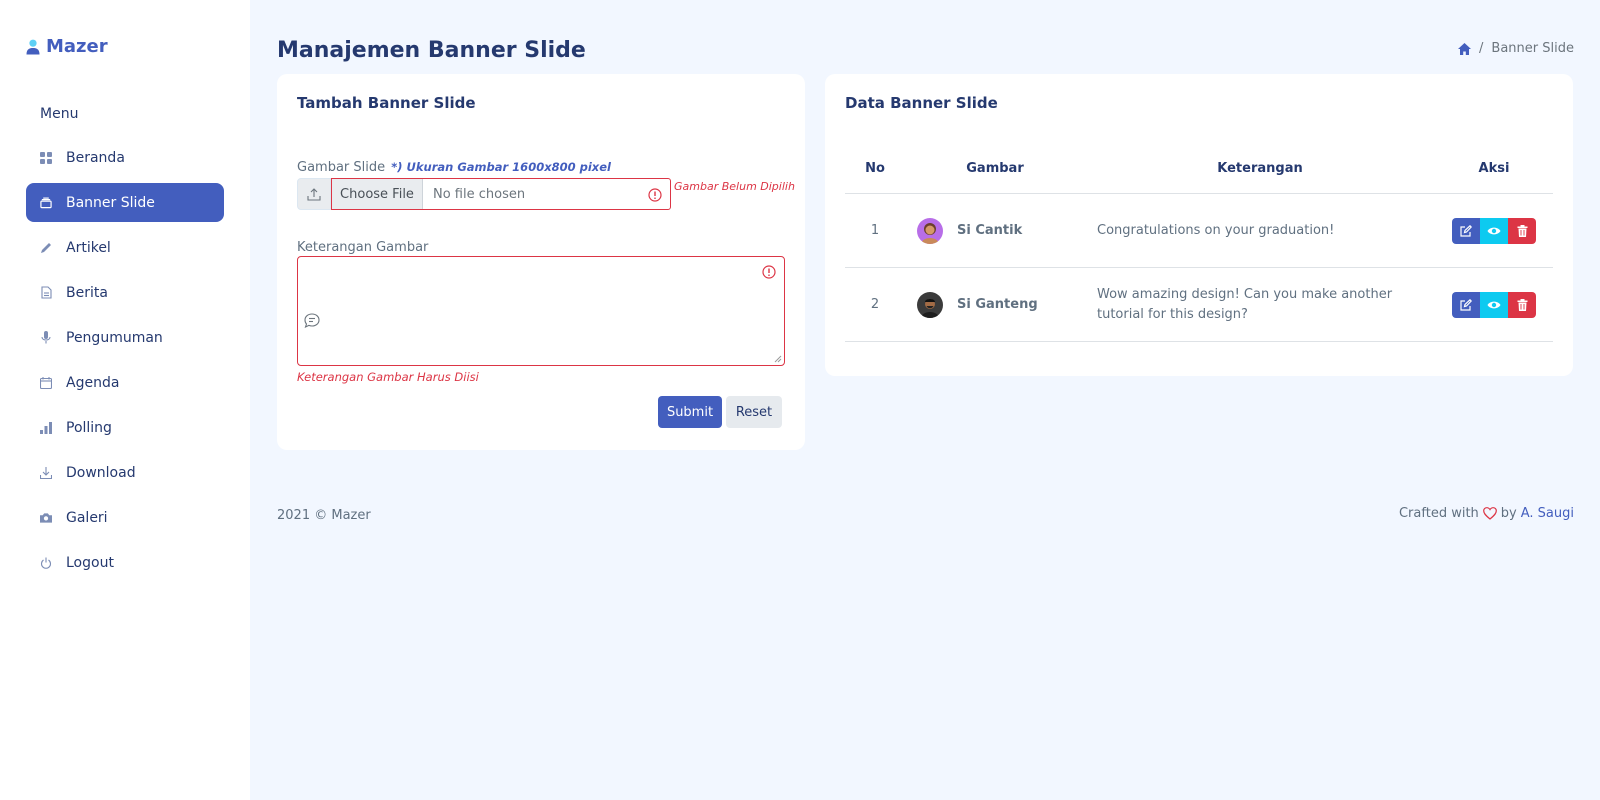 The width and height of the screenshot is (1600, 800). Describe the element at coordinates (46, 563) in the screenshot. I see `power-icon` at that location.